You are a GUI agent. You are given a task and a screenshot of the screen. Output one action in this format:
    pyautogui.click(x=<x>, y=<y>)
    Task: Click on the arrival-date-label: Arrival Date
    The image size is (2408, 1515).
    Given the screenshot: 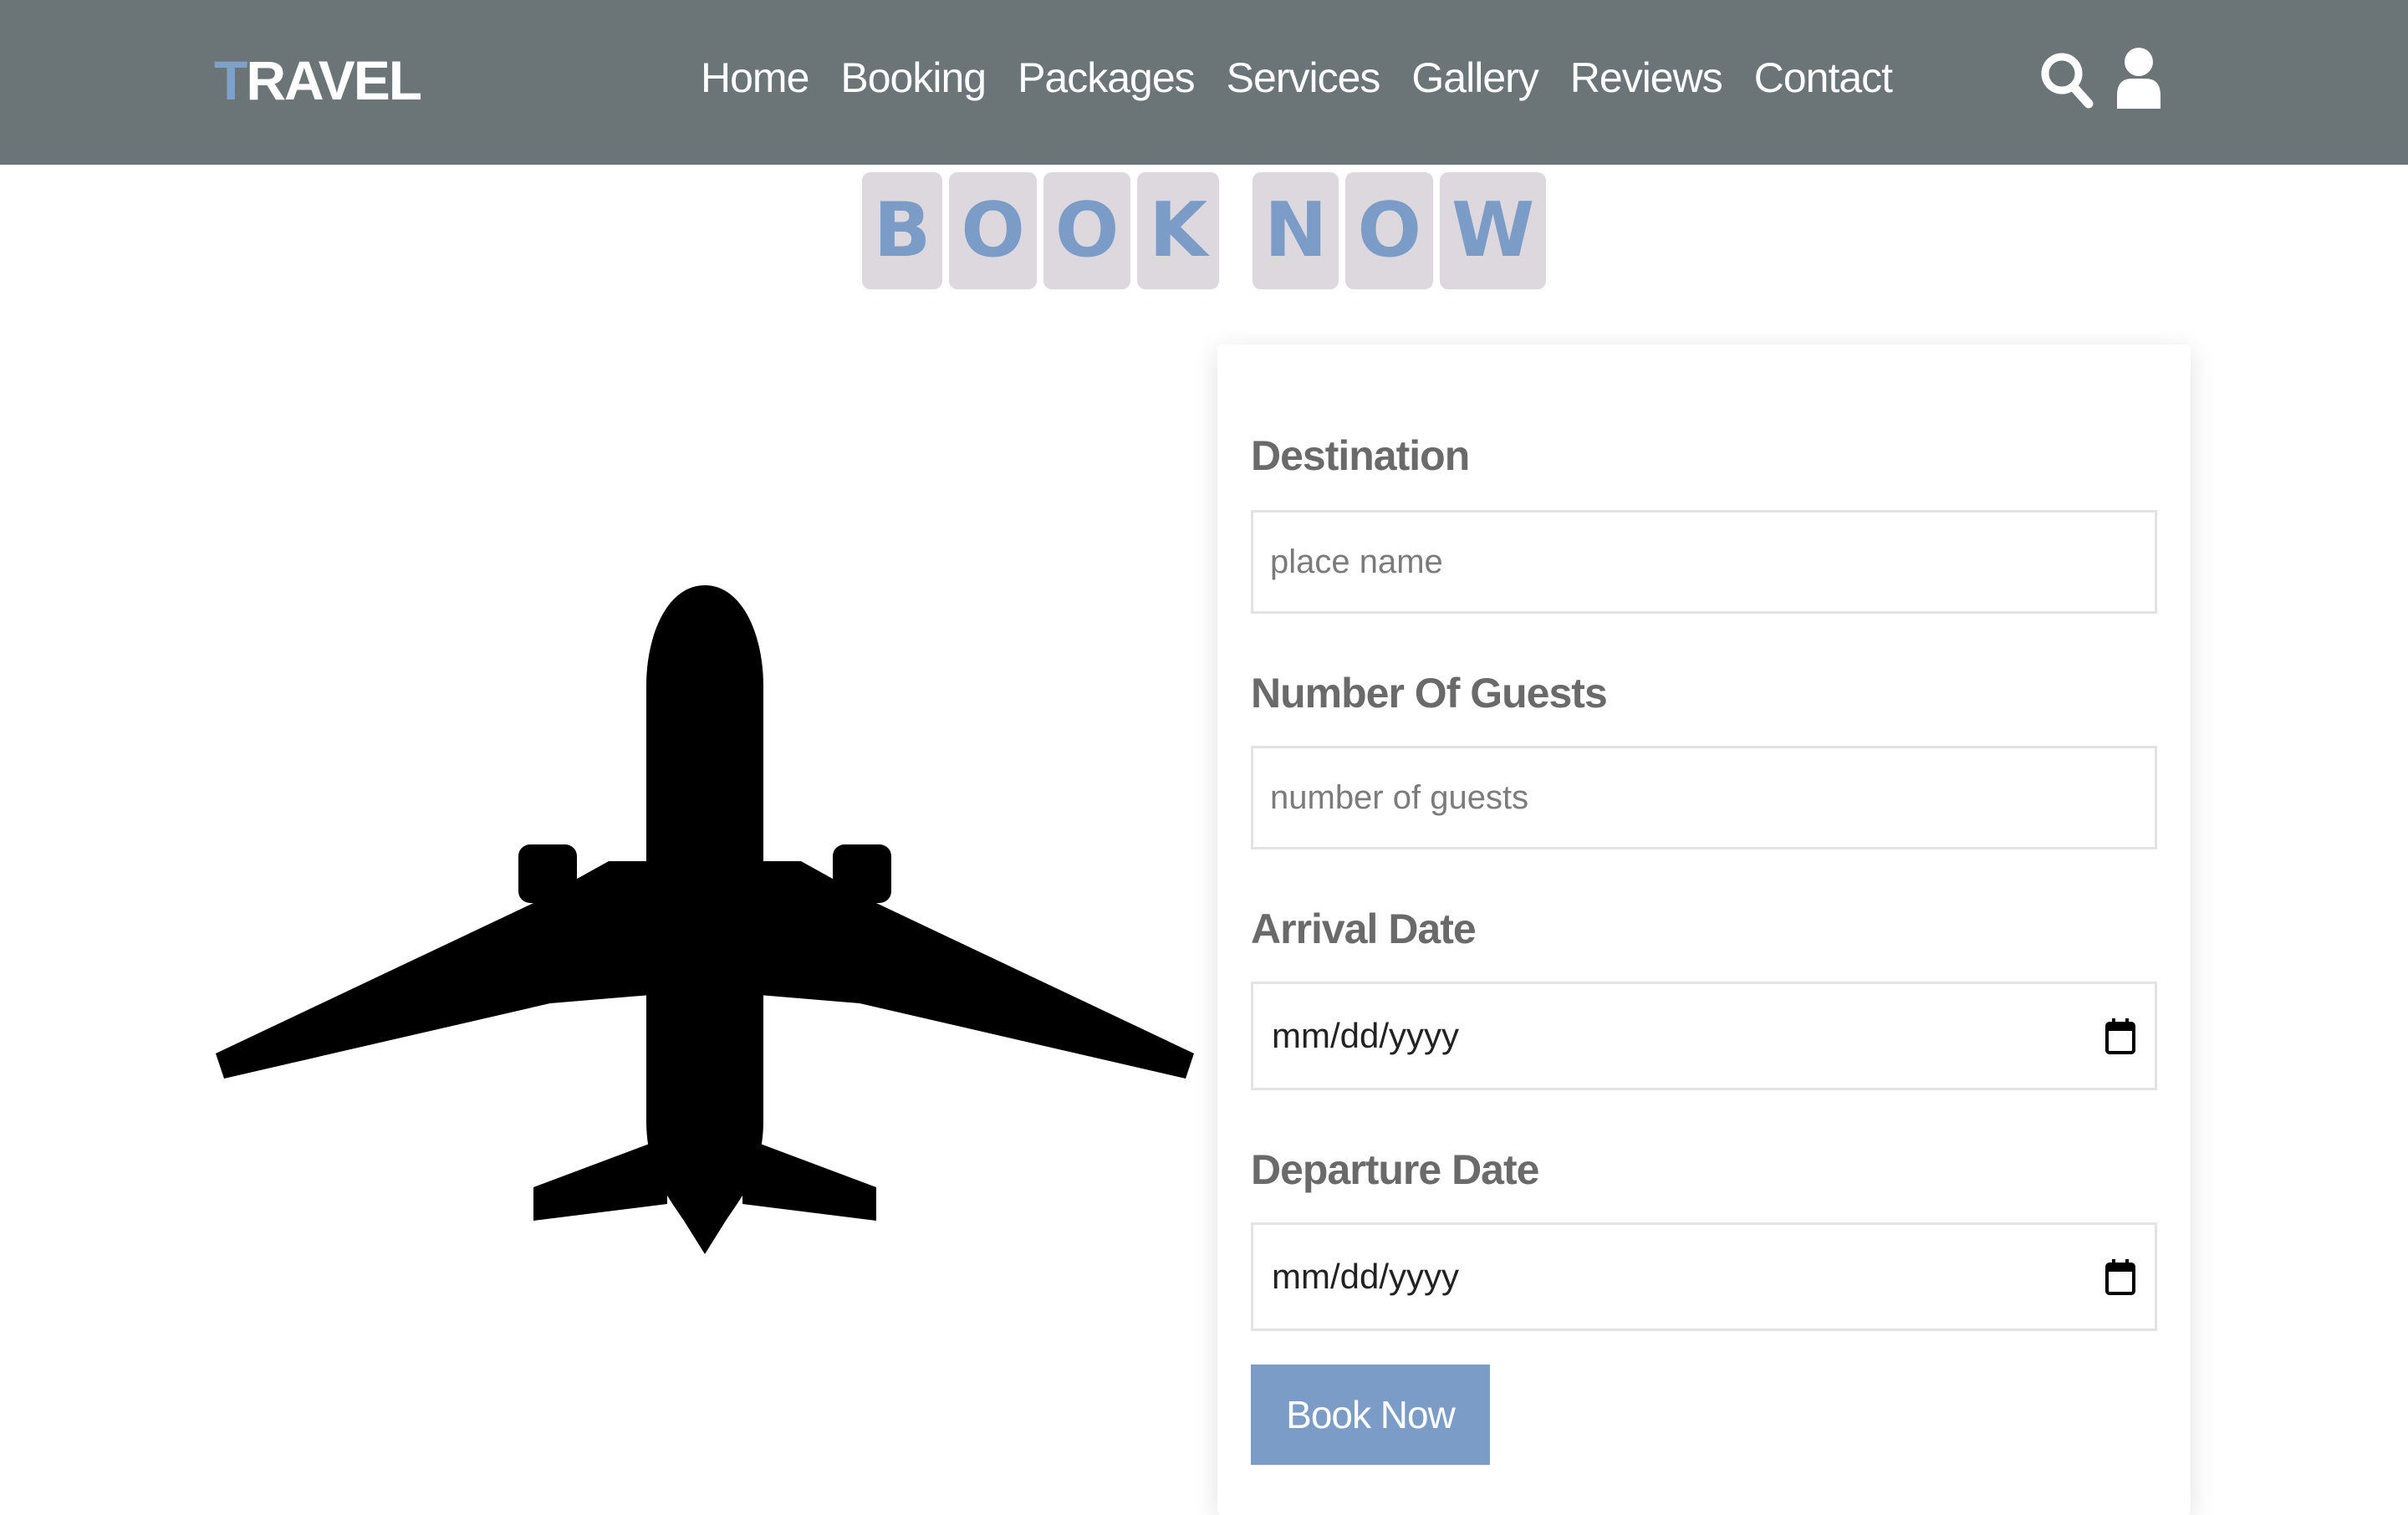 What is the action you would take?
    pyautogui.click(x=1364, y=928)
    